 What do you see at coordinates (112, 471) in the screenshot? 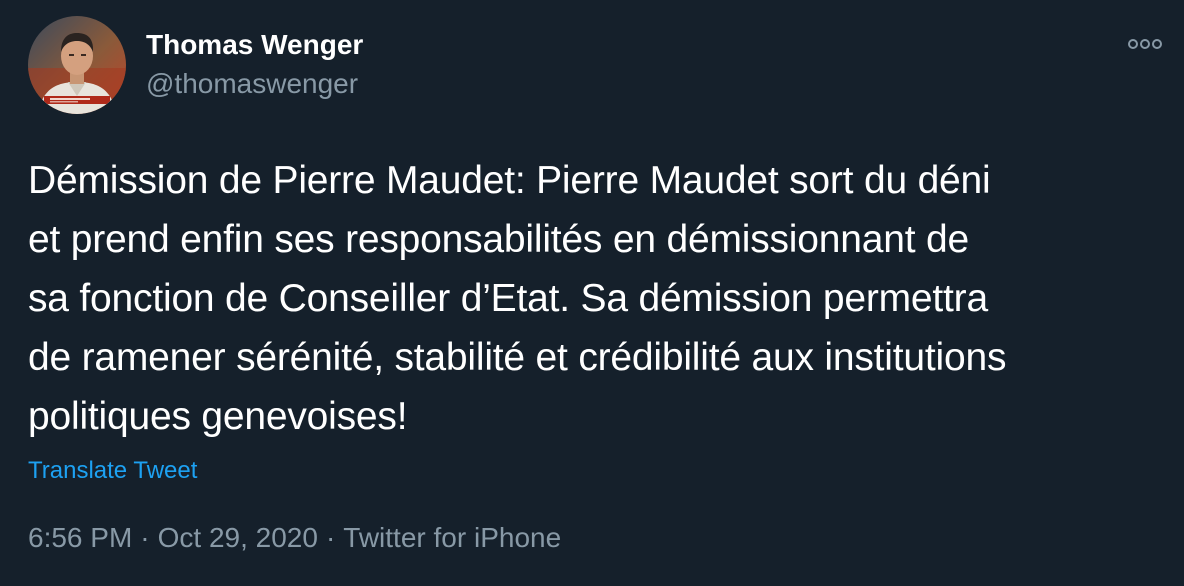
I see `translate-tweet-link: Translate Tweet` at bounding box center [112, 471].